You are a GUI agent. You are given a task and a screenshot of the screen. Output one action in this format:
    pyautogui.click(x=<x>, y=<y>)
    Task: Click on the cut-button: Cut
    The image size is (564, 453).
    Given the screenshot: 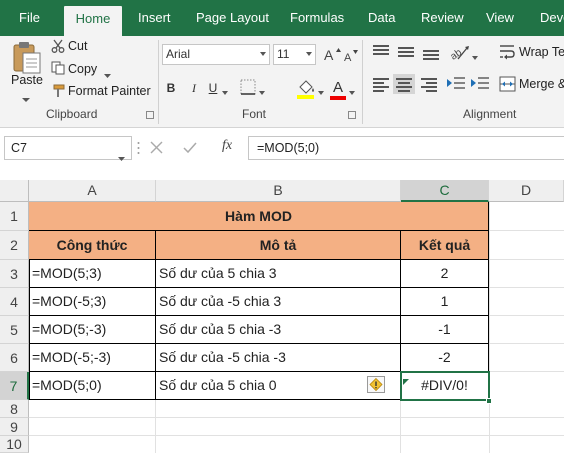 What is the action you would take?
    pyautogui.click(x=77, y=46)
    